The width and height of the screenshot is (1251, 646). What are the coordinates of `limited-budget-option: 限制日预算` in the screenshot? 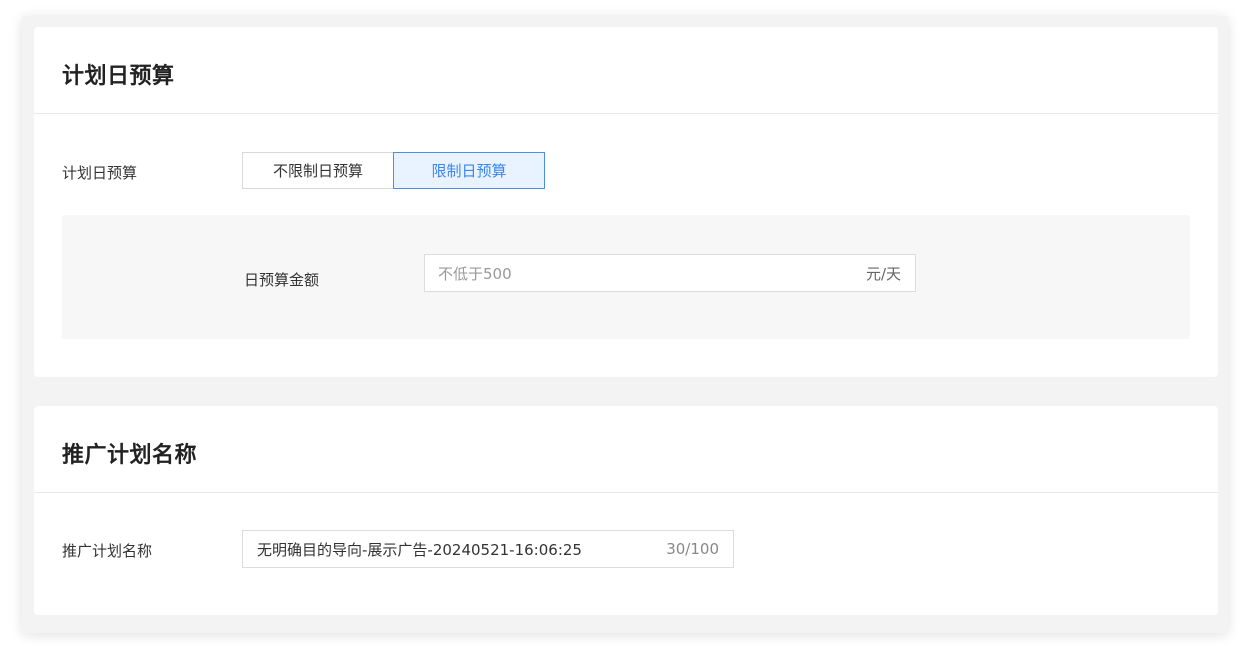 It's located at (469, 170).